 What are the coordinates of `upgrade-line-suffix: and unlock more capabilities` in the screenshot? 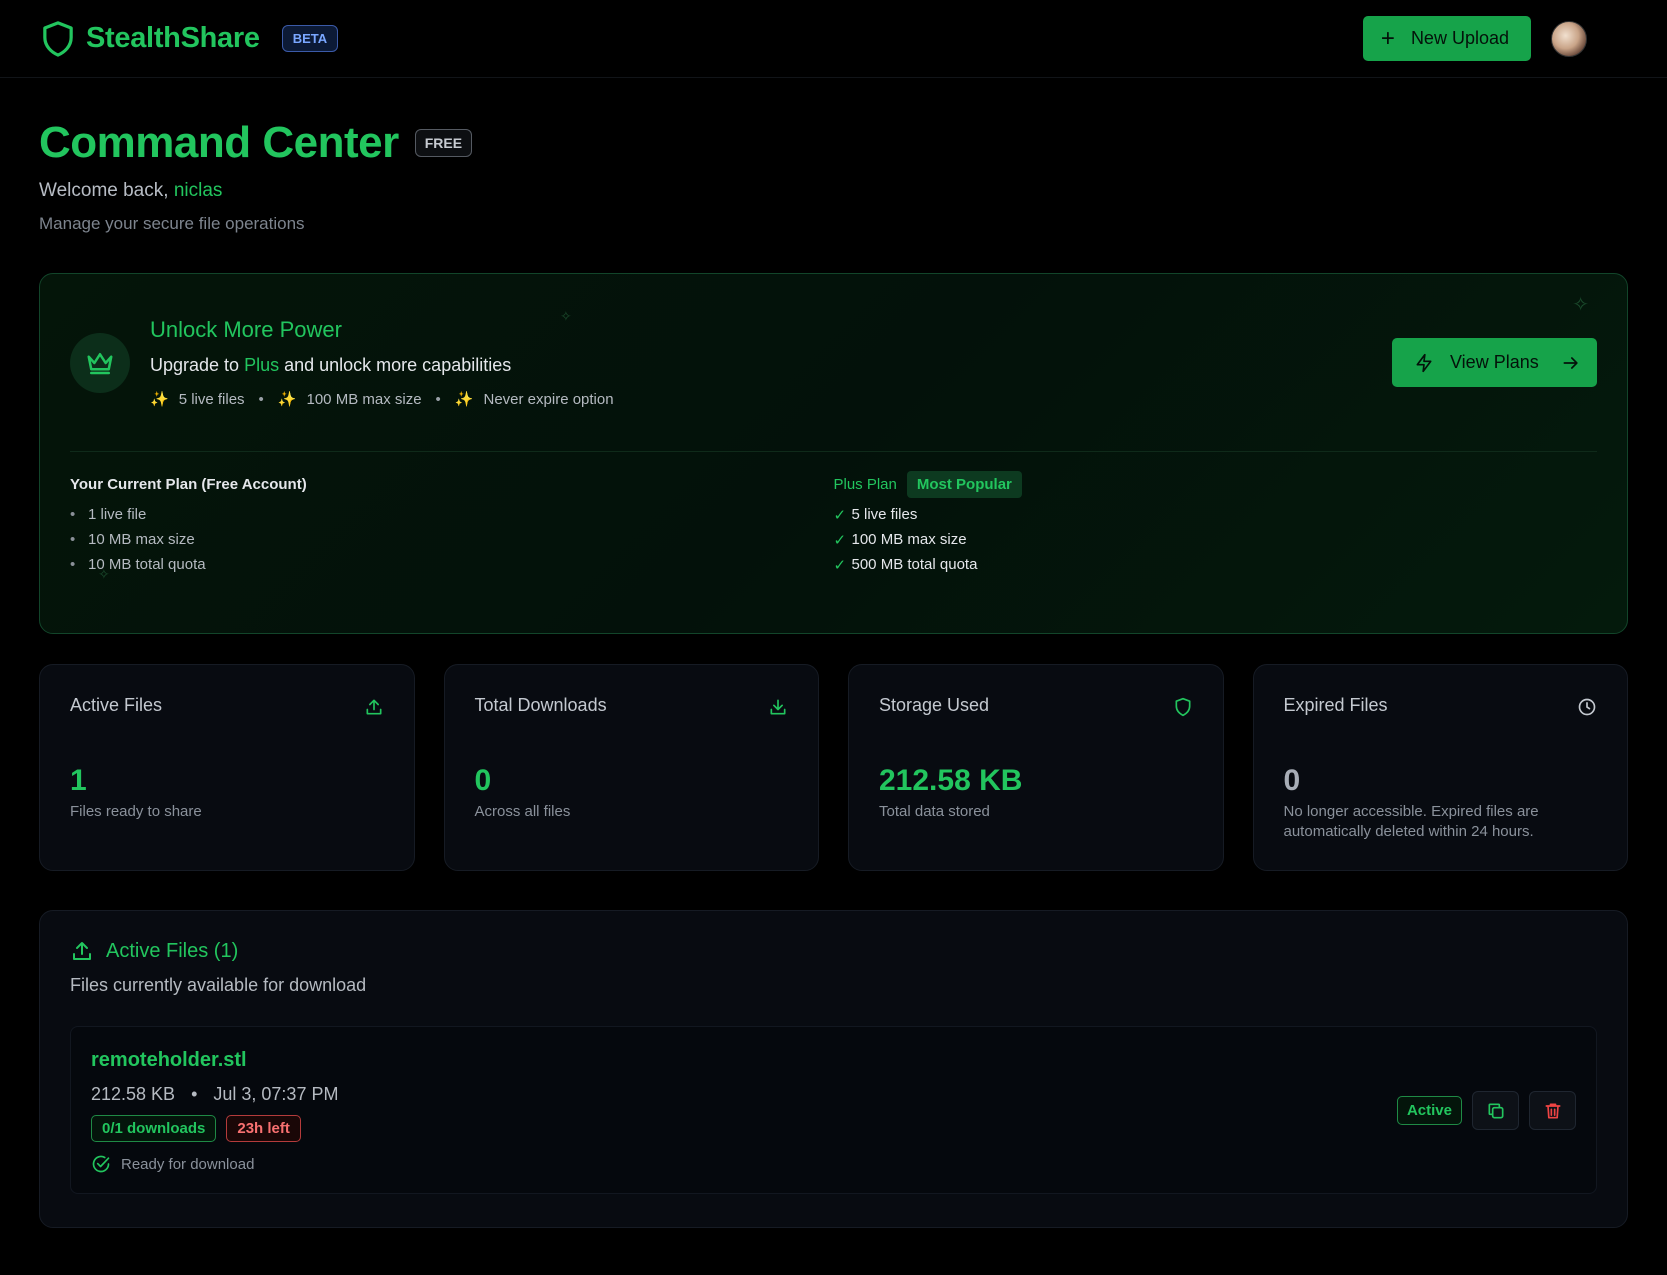 It's located at (398, 365).